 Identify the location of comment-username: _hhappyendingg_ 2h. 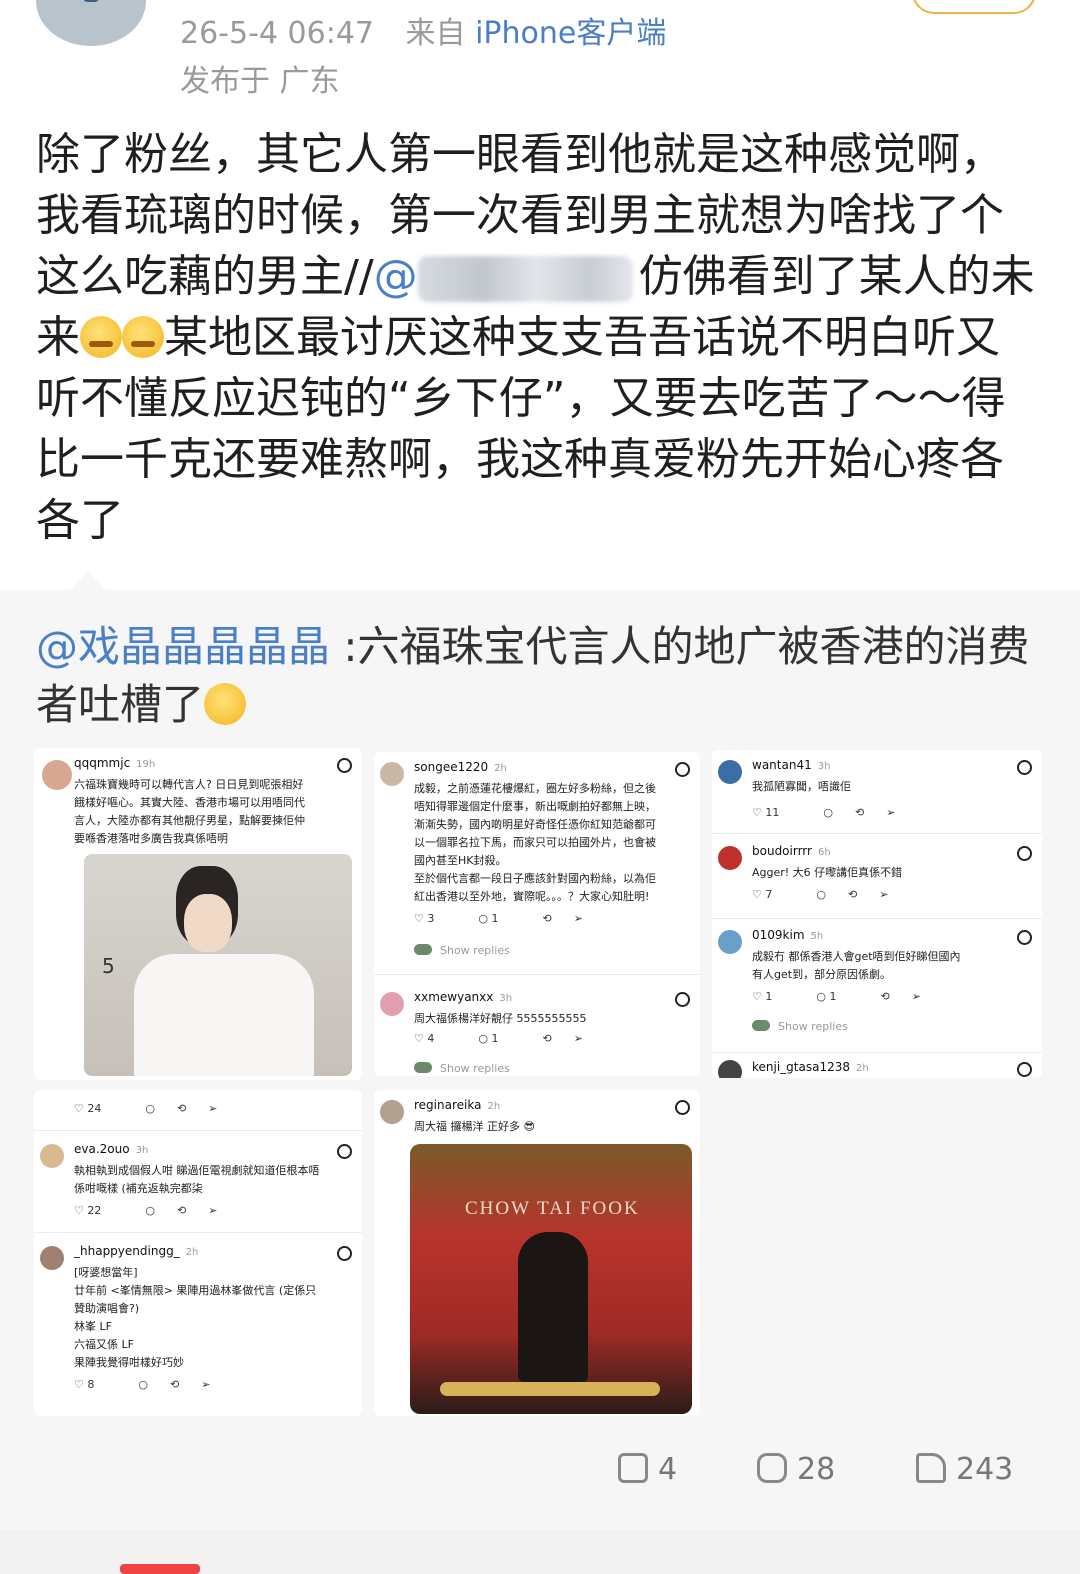
(136, 1251).